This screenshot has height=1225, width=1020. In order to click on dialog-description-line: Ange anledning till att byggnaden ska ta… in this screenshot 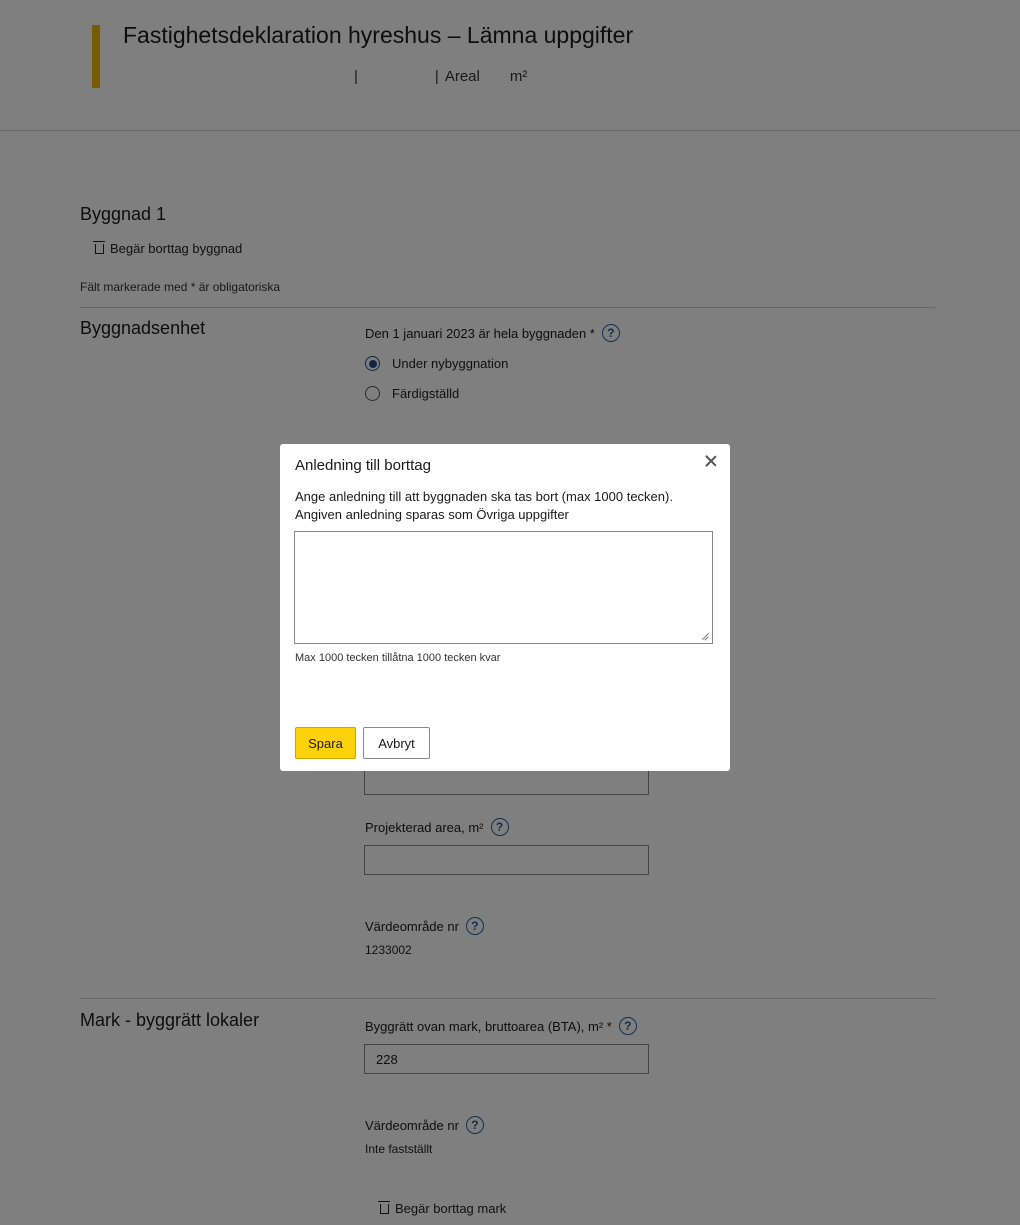, I will do `click(484, 496)`.